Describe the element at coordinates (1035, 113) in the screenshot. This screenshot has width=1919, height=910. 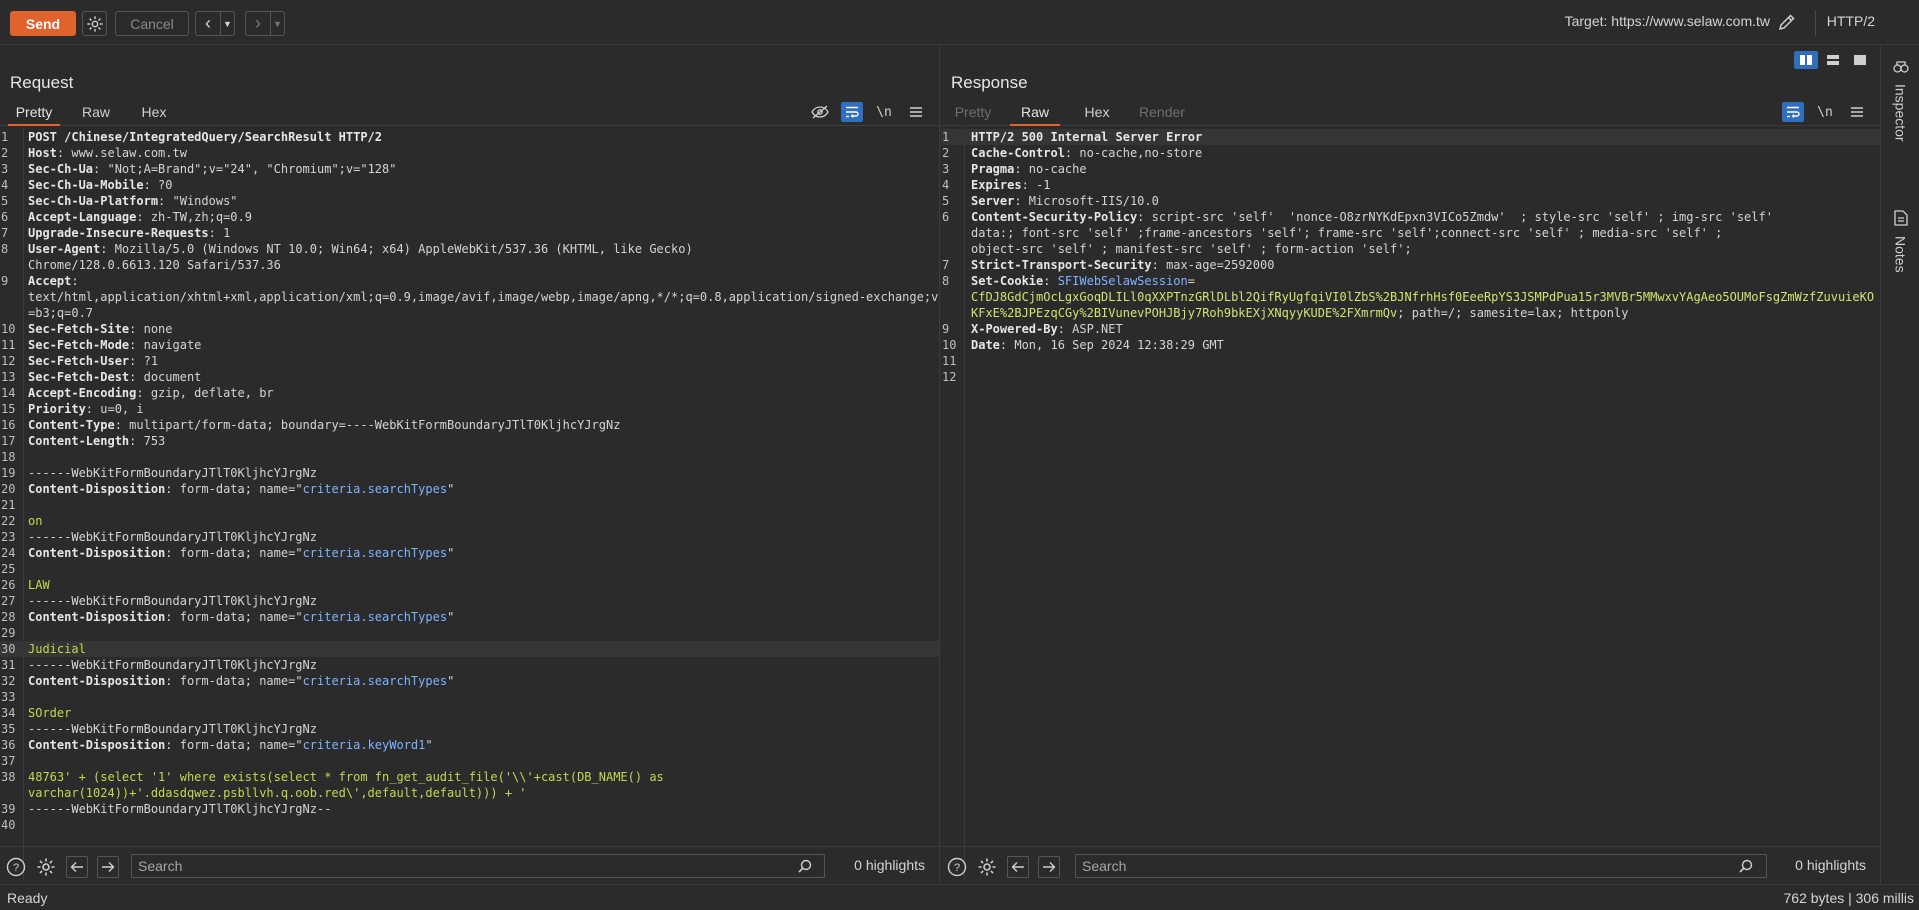
I see `response-tab-raw: Raw` at that location.